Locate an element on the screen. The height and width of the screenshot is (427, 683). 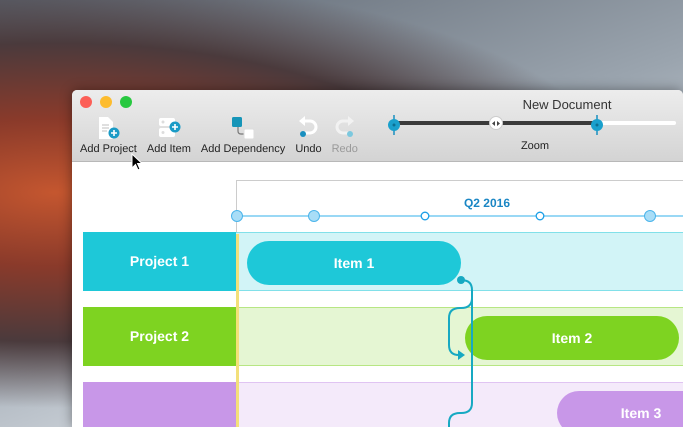
period-label: Q2 2016 is located at coordinates (487, 203).